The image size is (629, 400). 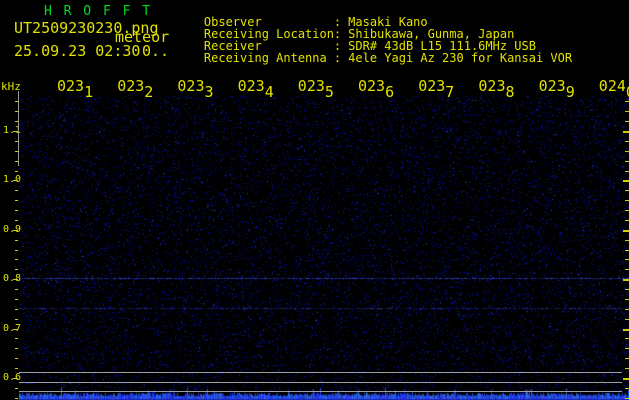 What do you see at coordinates (337, 58) in the screenshot?
I see `info-colon: :` at bounding box center [337, 58].